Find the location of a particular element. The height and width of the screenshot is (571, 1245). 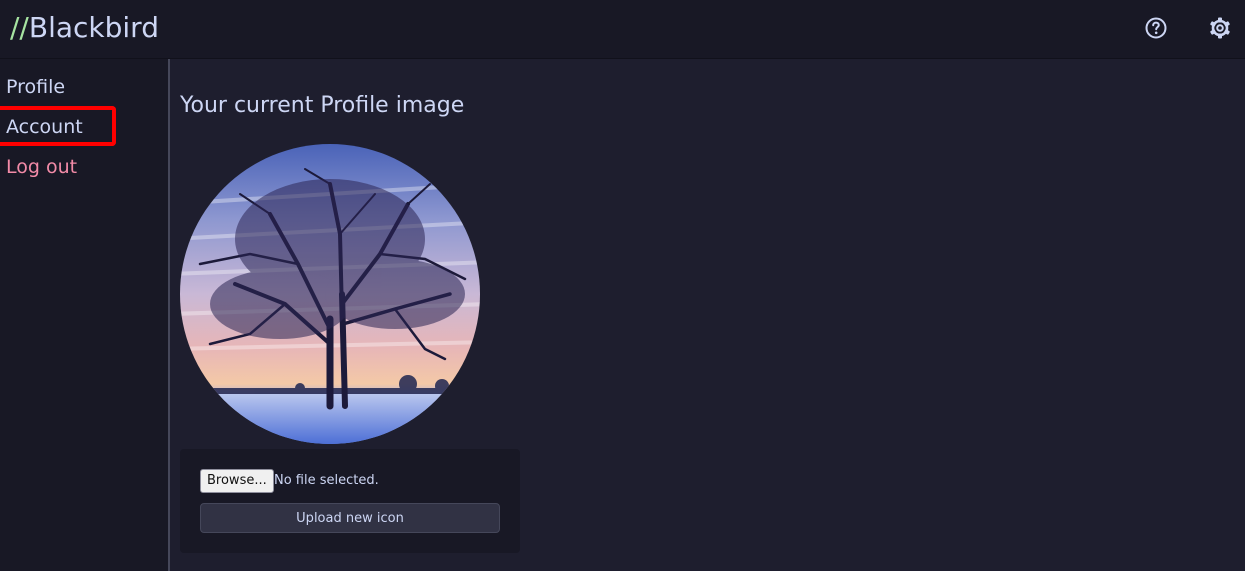

app-logo: //Blackbird is located at coordinates (84, 28).